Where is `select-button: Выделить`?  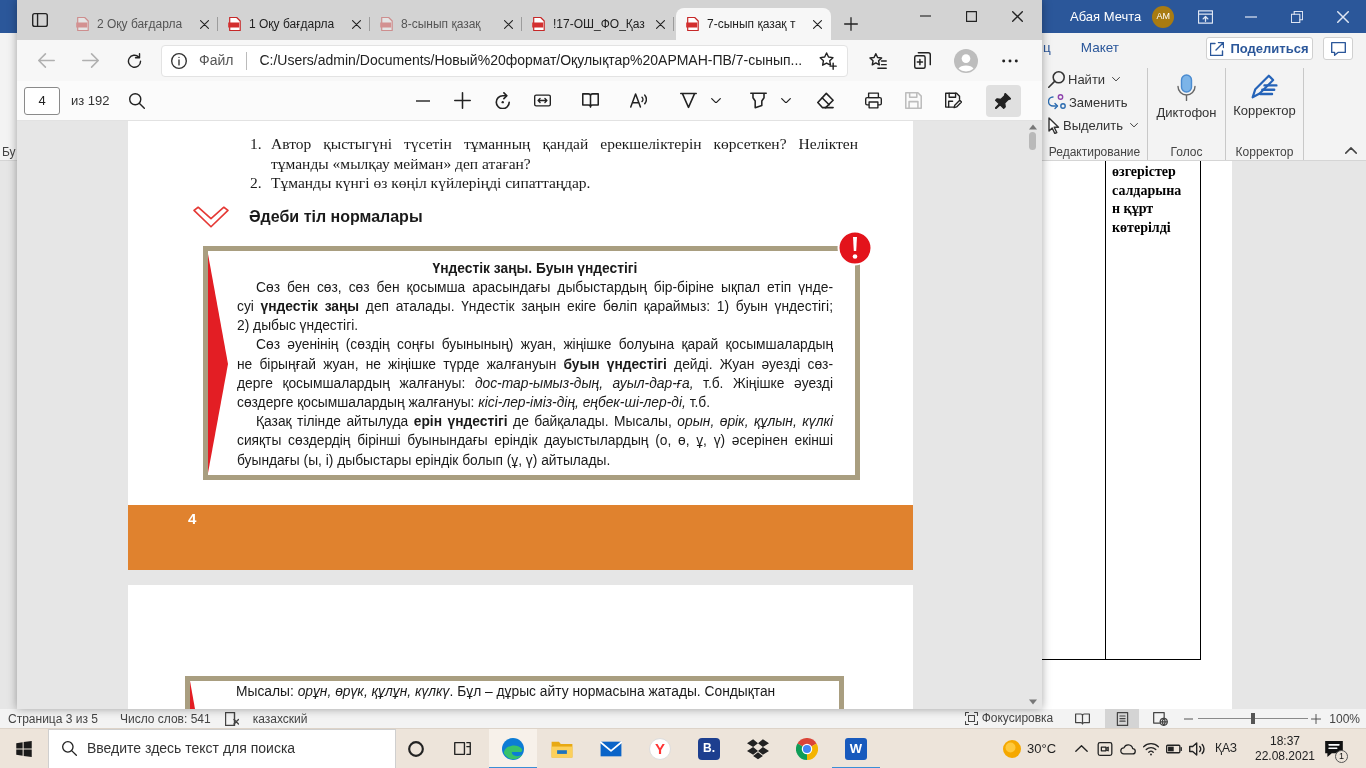
select-button: Выделить is located at coordinates (1092, 125).